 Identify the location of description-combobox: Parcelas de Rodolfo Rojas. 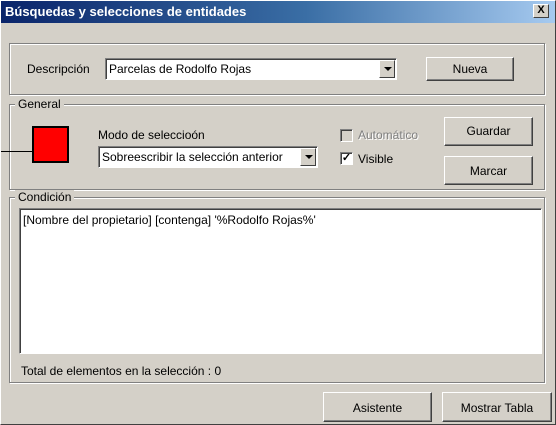
(251, 69).